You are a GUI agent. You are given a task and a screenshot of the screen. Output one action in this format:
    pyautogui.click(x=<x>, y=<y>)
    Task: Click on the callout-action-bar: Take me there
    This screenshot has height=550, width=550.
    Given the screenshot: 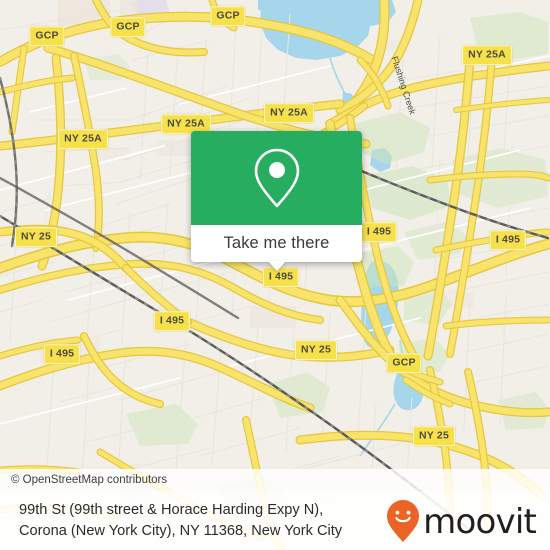 What is the action you would take?
    pyautogui.click(x=276, y=248)
    